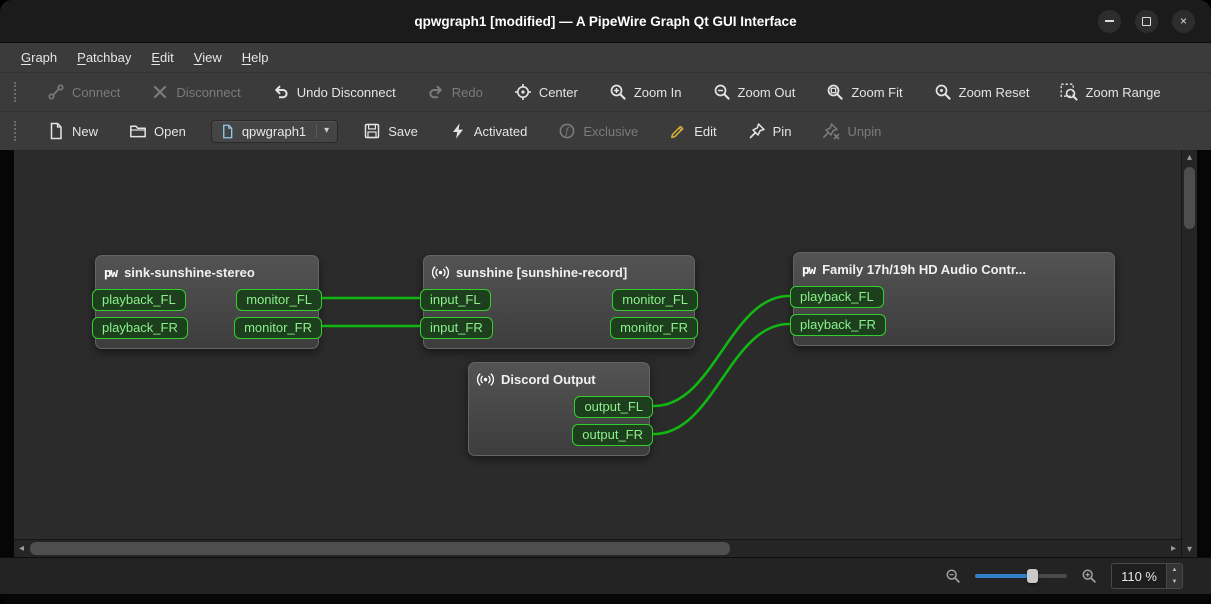  What do you see at coordinates (208, 57) in the screenshot?
I see `menu-view: View` at bounding box center [208, 57].